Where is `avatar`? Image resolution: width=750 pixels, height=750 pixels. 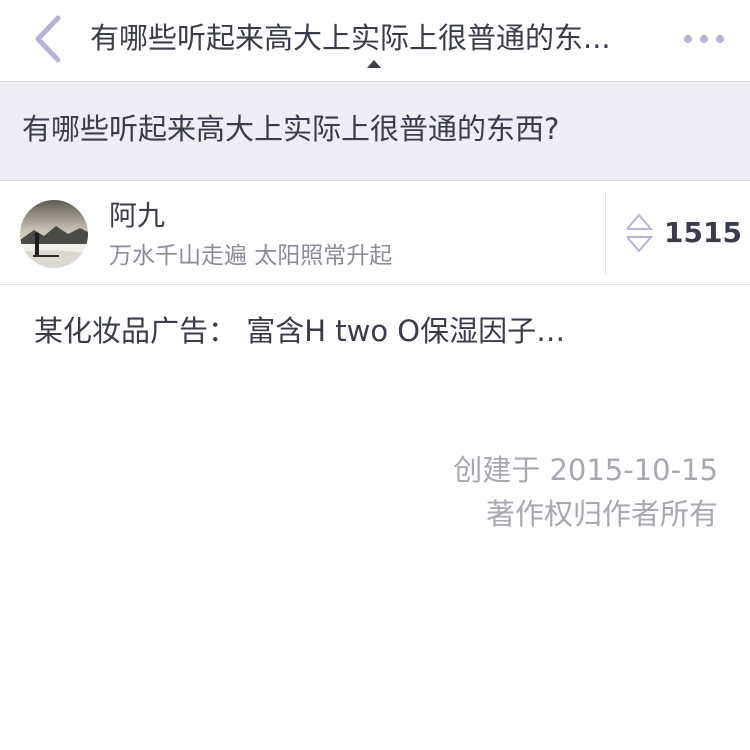 avatar is located at coordinates (54, 234).